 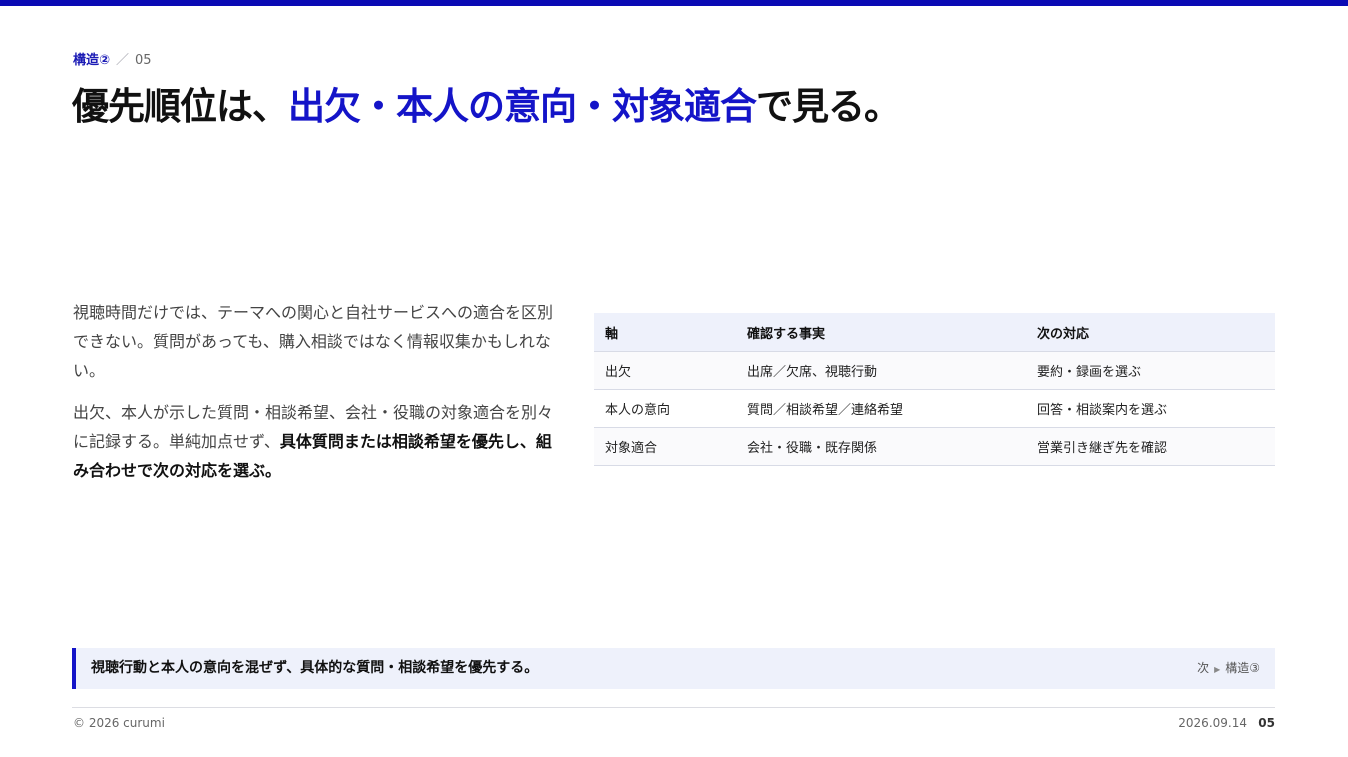 What do you see at coordinates (1203, 668) in the screenshot?
I see `next-label: 次` at bounding box center [1203, 668].